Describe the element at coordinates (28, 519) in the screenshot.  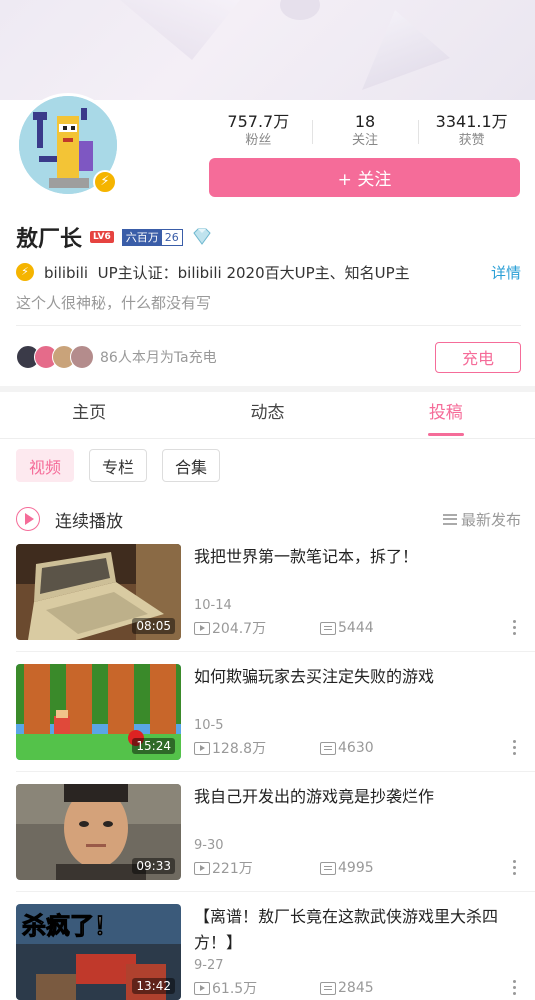
I see `play-circle-icon` at that location.